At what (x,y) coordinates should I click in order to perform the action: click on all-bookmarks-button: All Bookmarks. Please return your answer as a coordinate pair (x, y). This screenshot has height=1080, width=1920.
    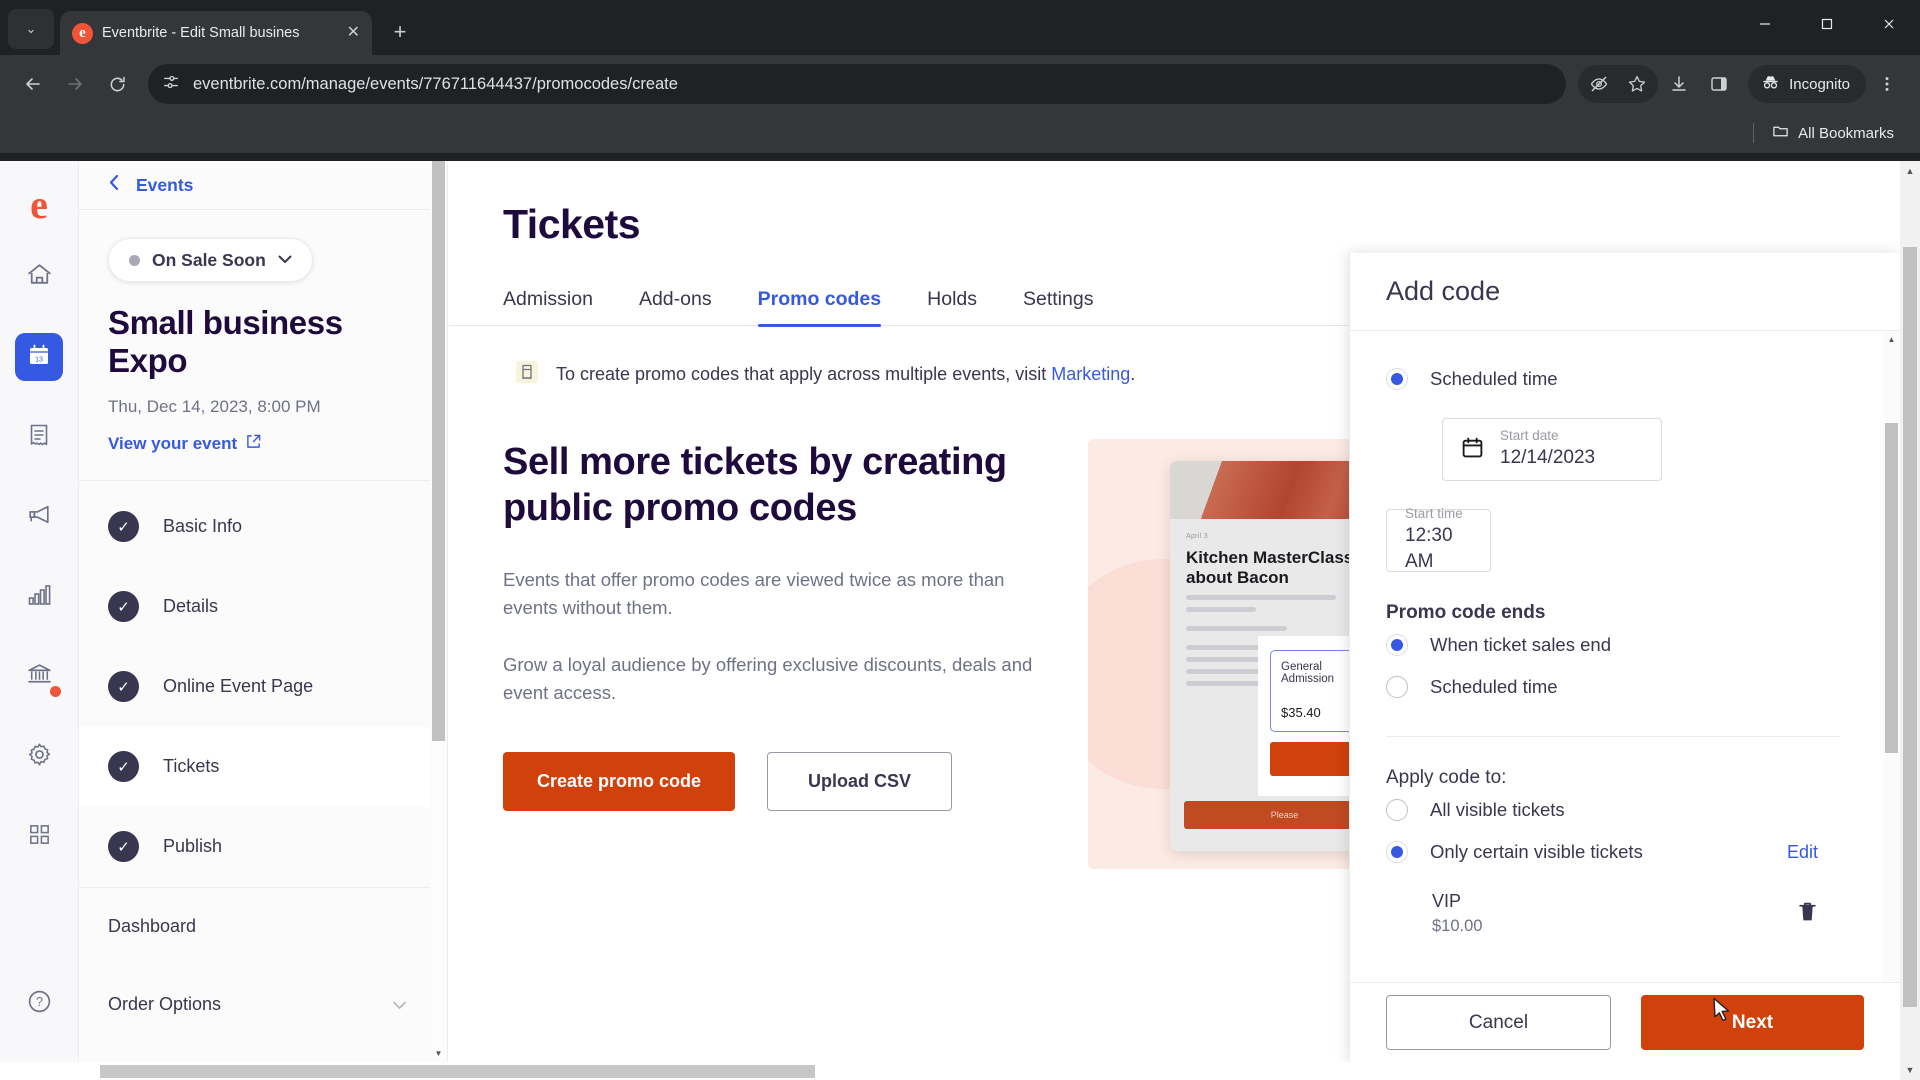
    Looking at the image, I should click on (1833, 133).